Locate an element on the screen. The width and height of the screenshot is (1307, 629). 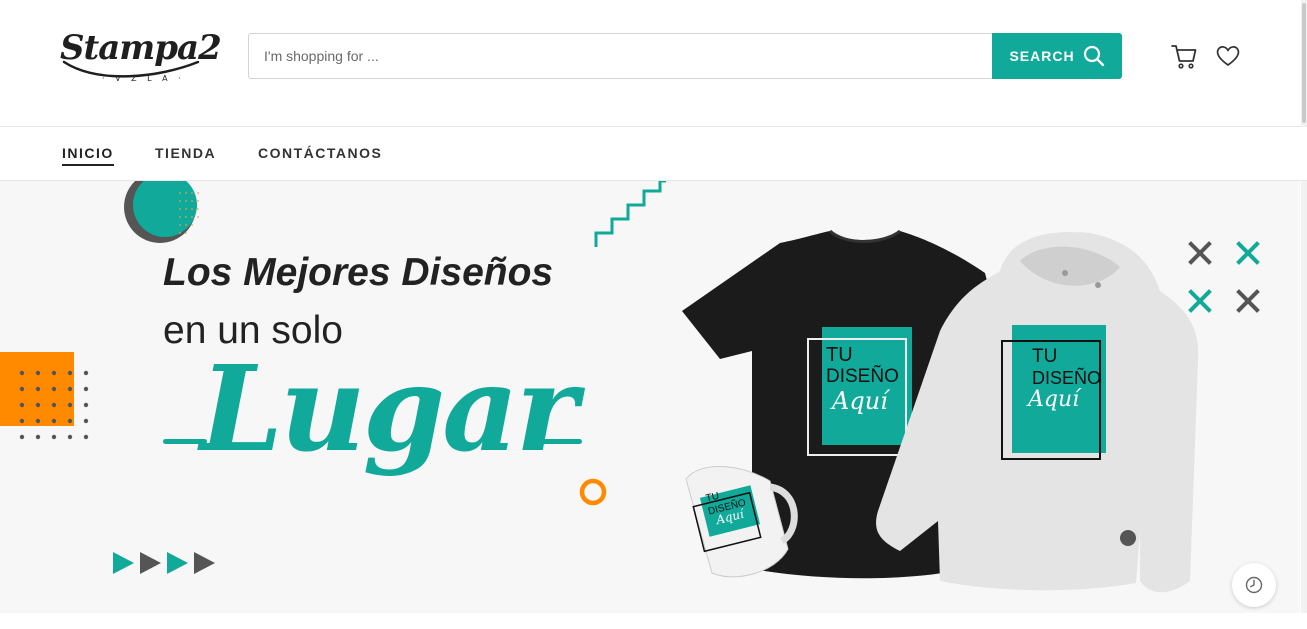
logo-subtext: · V Z L A · is located at coordinates (143, 78).